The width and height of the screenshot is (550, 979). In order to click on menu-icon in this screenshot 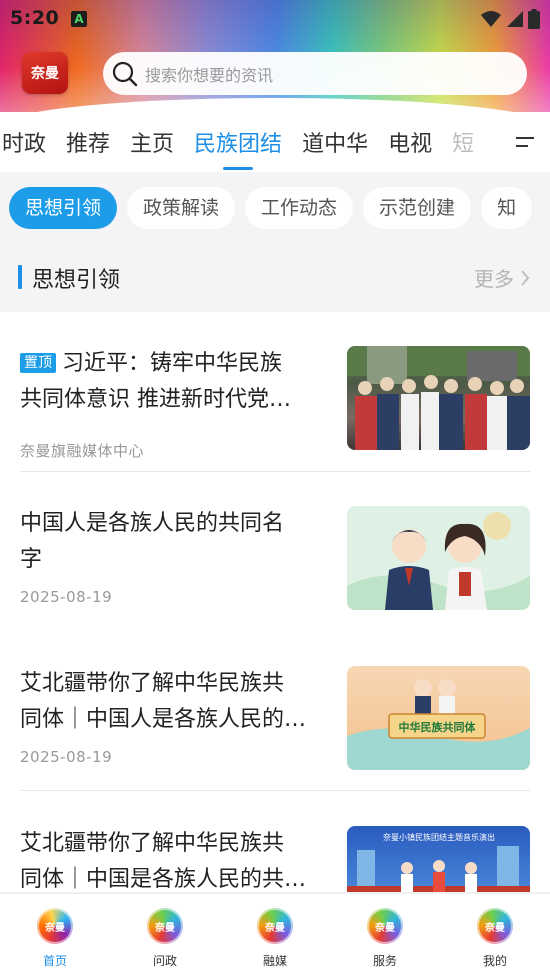, I will do `click(525, 142)`.